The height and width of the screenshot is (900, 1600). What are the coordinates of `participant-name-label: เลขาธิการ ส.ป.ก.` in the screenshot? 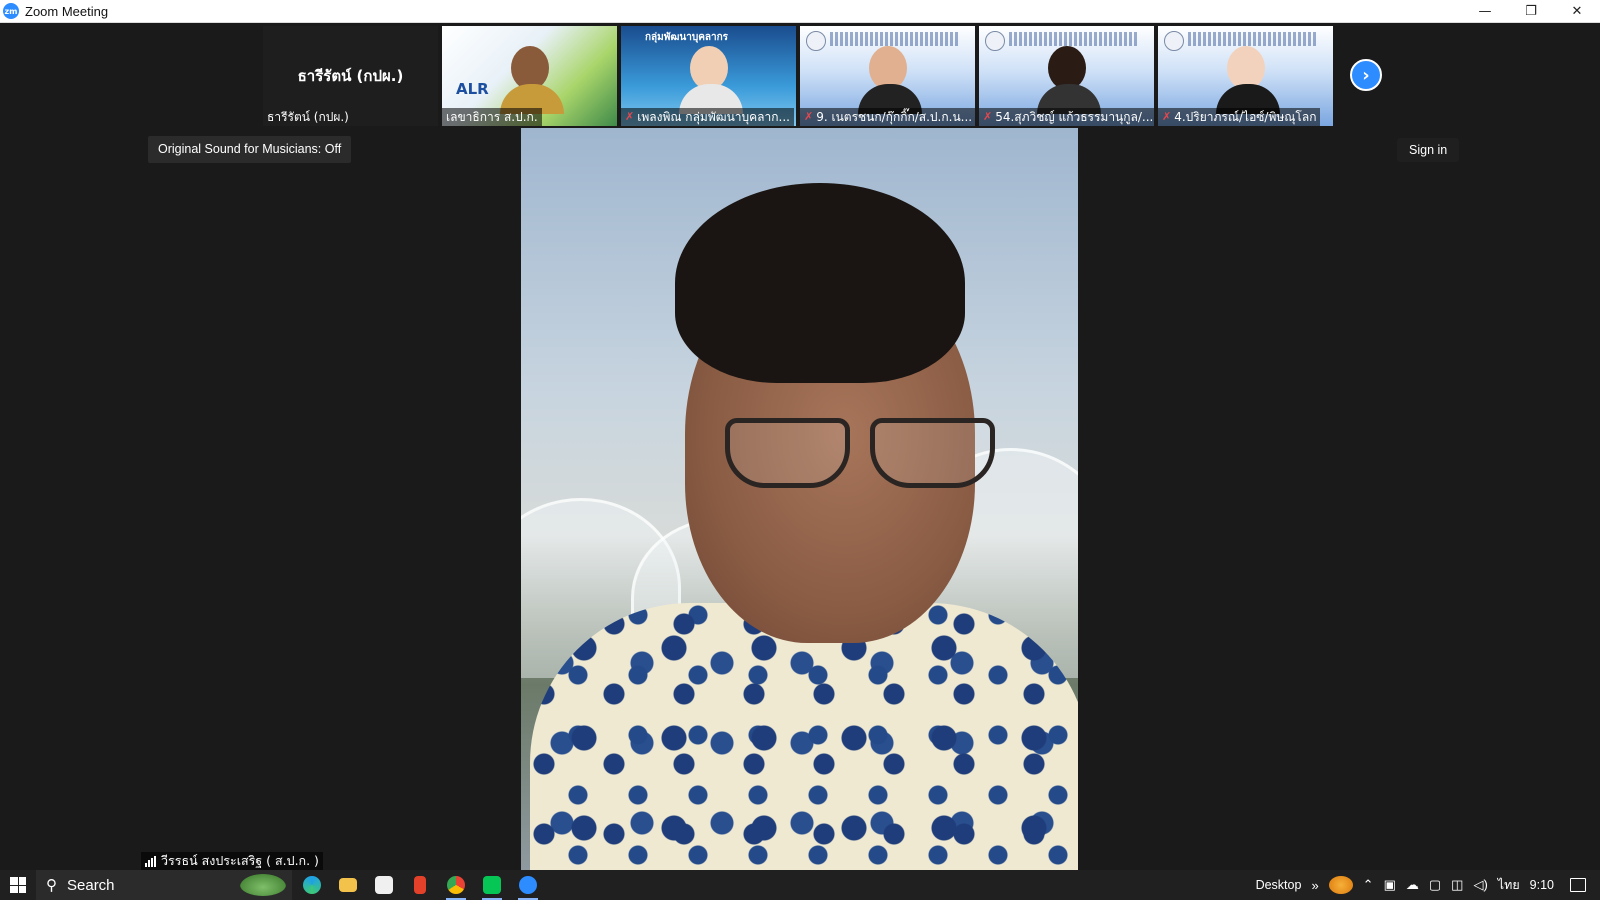 It's located at (492, 117).